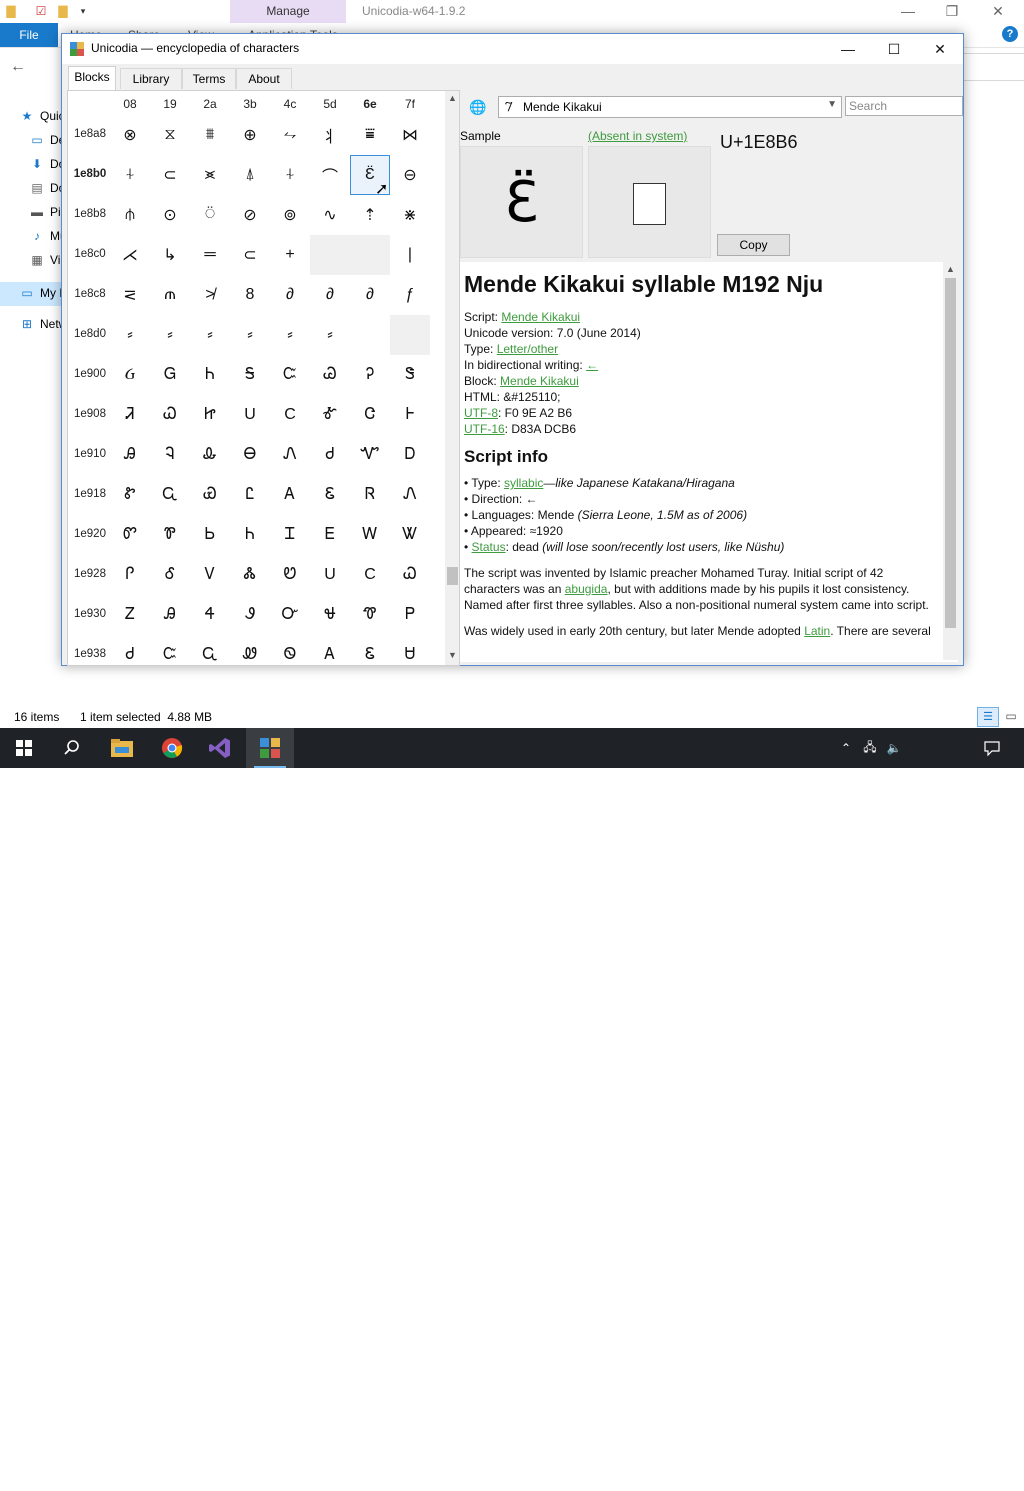  Describe the element at coordinates (210, 375) in the screenshot. I see `char-cell: Ꮒ` at that location.